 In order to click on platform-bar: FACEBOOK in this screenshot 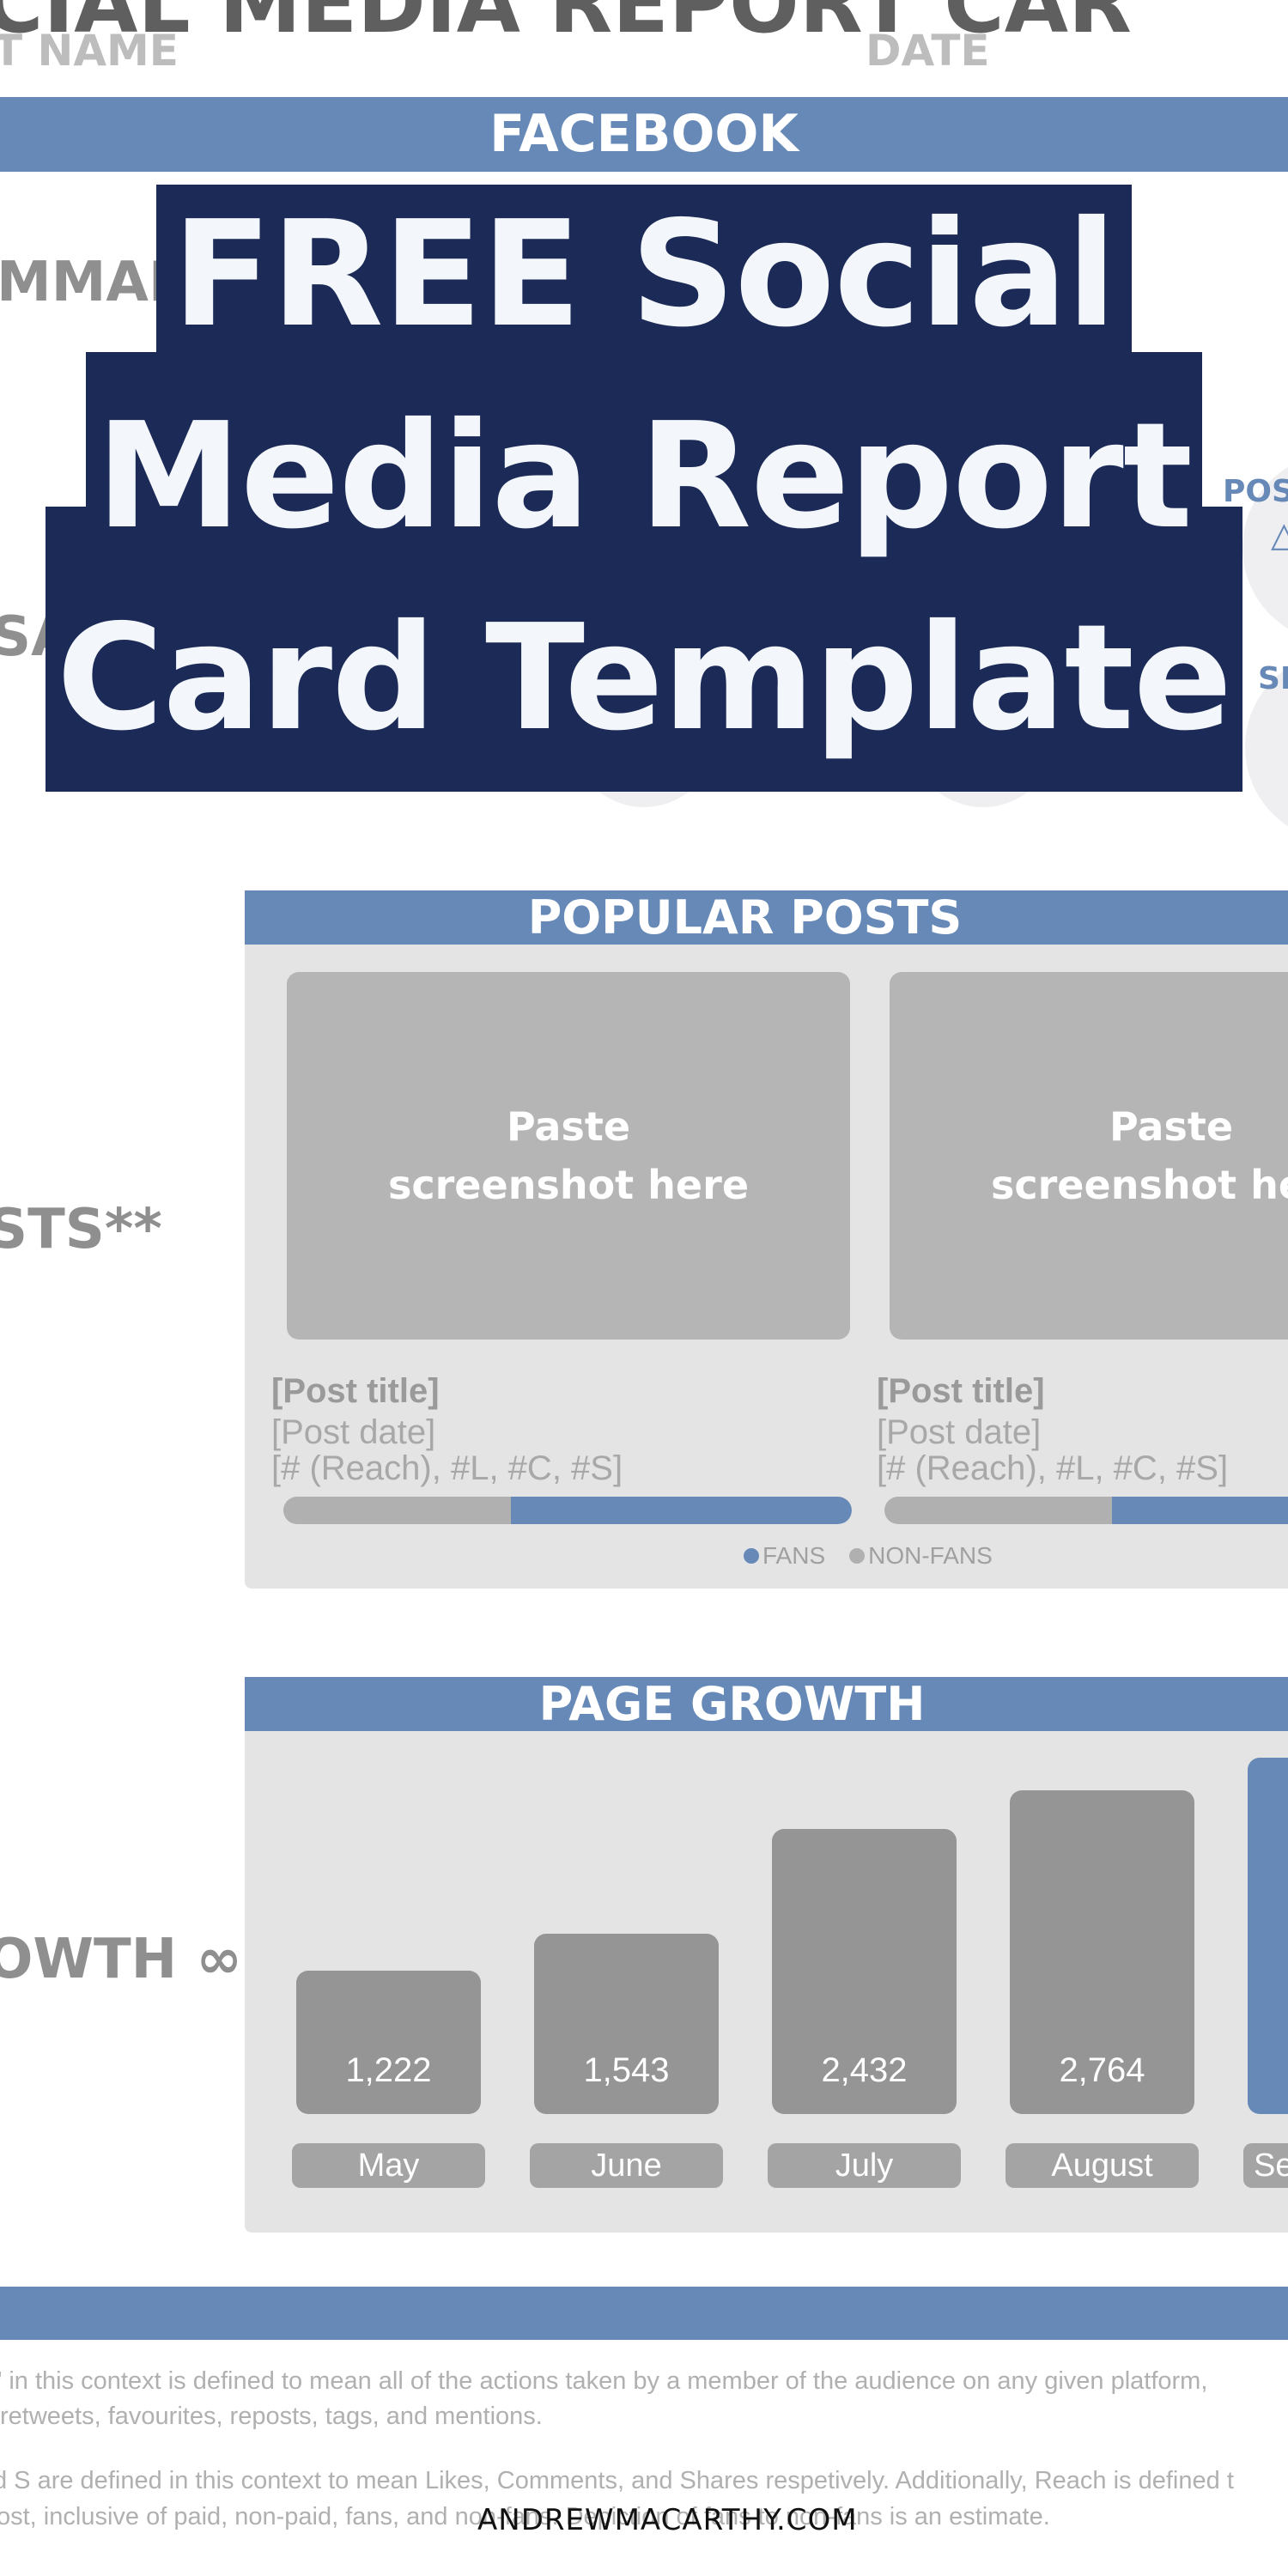, I will do `click(644, 134)`.